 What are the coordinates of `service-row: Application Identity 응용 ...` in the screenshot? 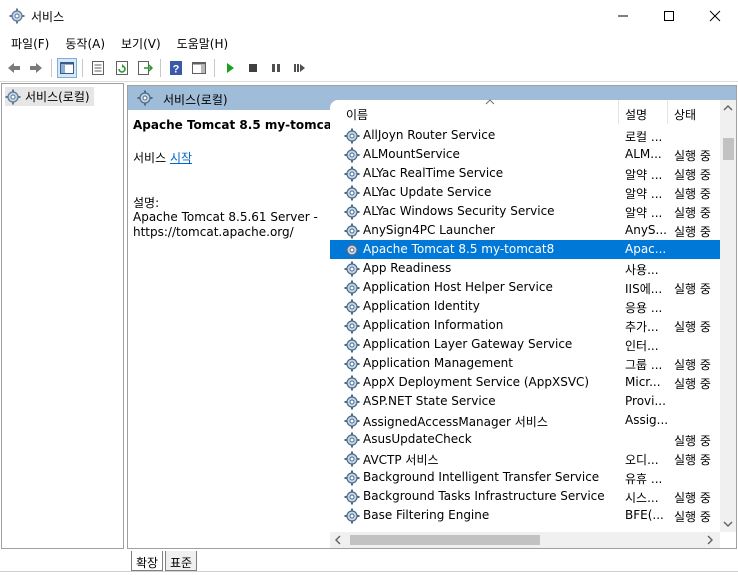 It's located at (525, 306).